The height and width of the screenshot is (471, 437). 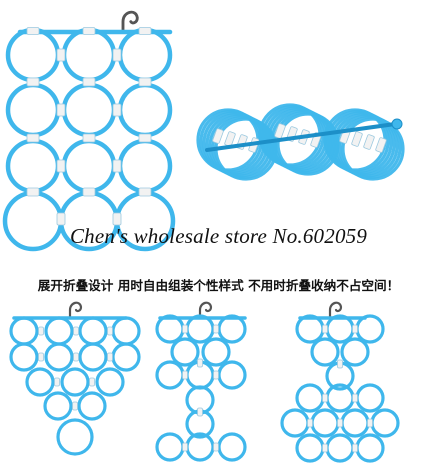 I want to click on hanger-variant-c, so click(x=340, y=382).